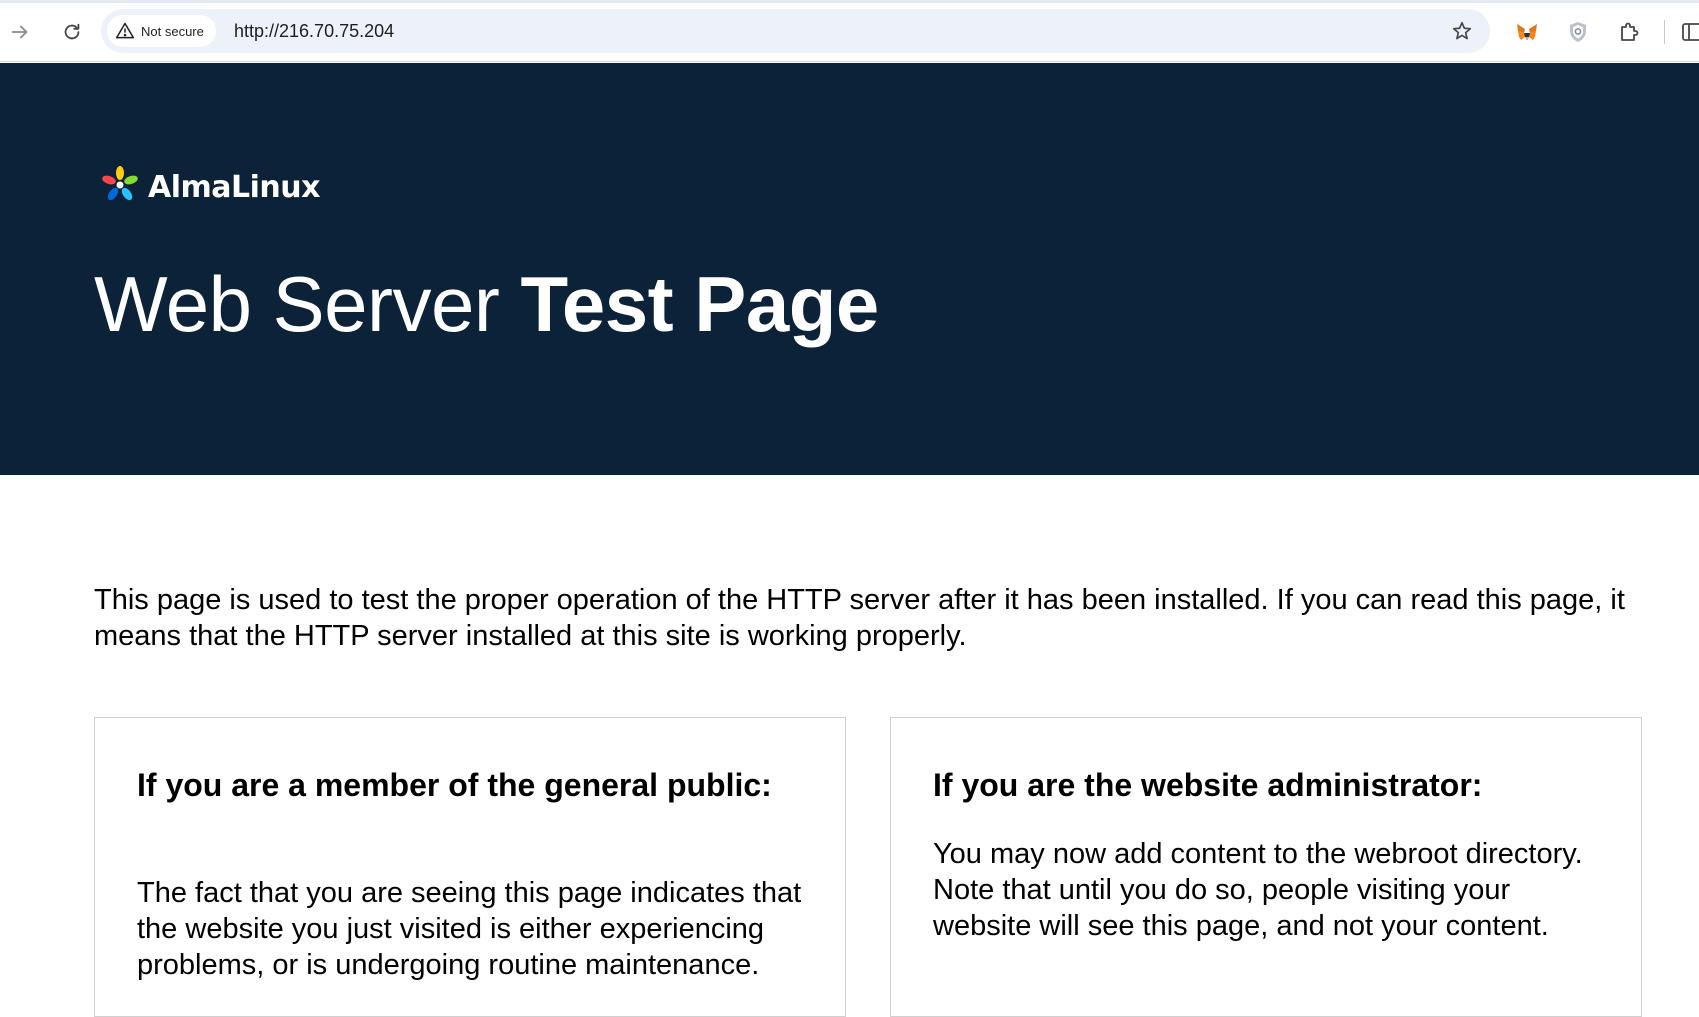  Describe the element at coordinates (234, 187) in the screenshot. I see `logo-text: AlmaLinux` at that location.